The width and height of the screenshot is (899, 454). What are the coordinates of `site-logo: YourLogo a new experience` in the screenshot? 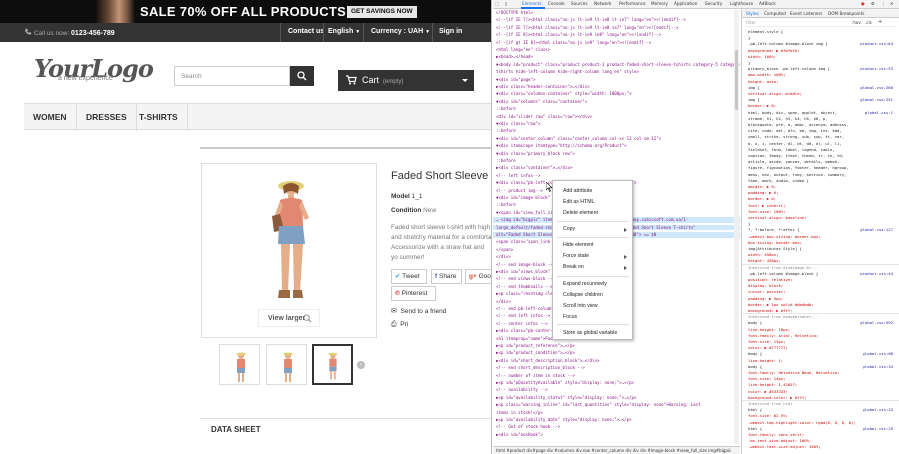 It's located at (94, 70).